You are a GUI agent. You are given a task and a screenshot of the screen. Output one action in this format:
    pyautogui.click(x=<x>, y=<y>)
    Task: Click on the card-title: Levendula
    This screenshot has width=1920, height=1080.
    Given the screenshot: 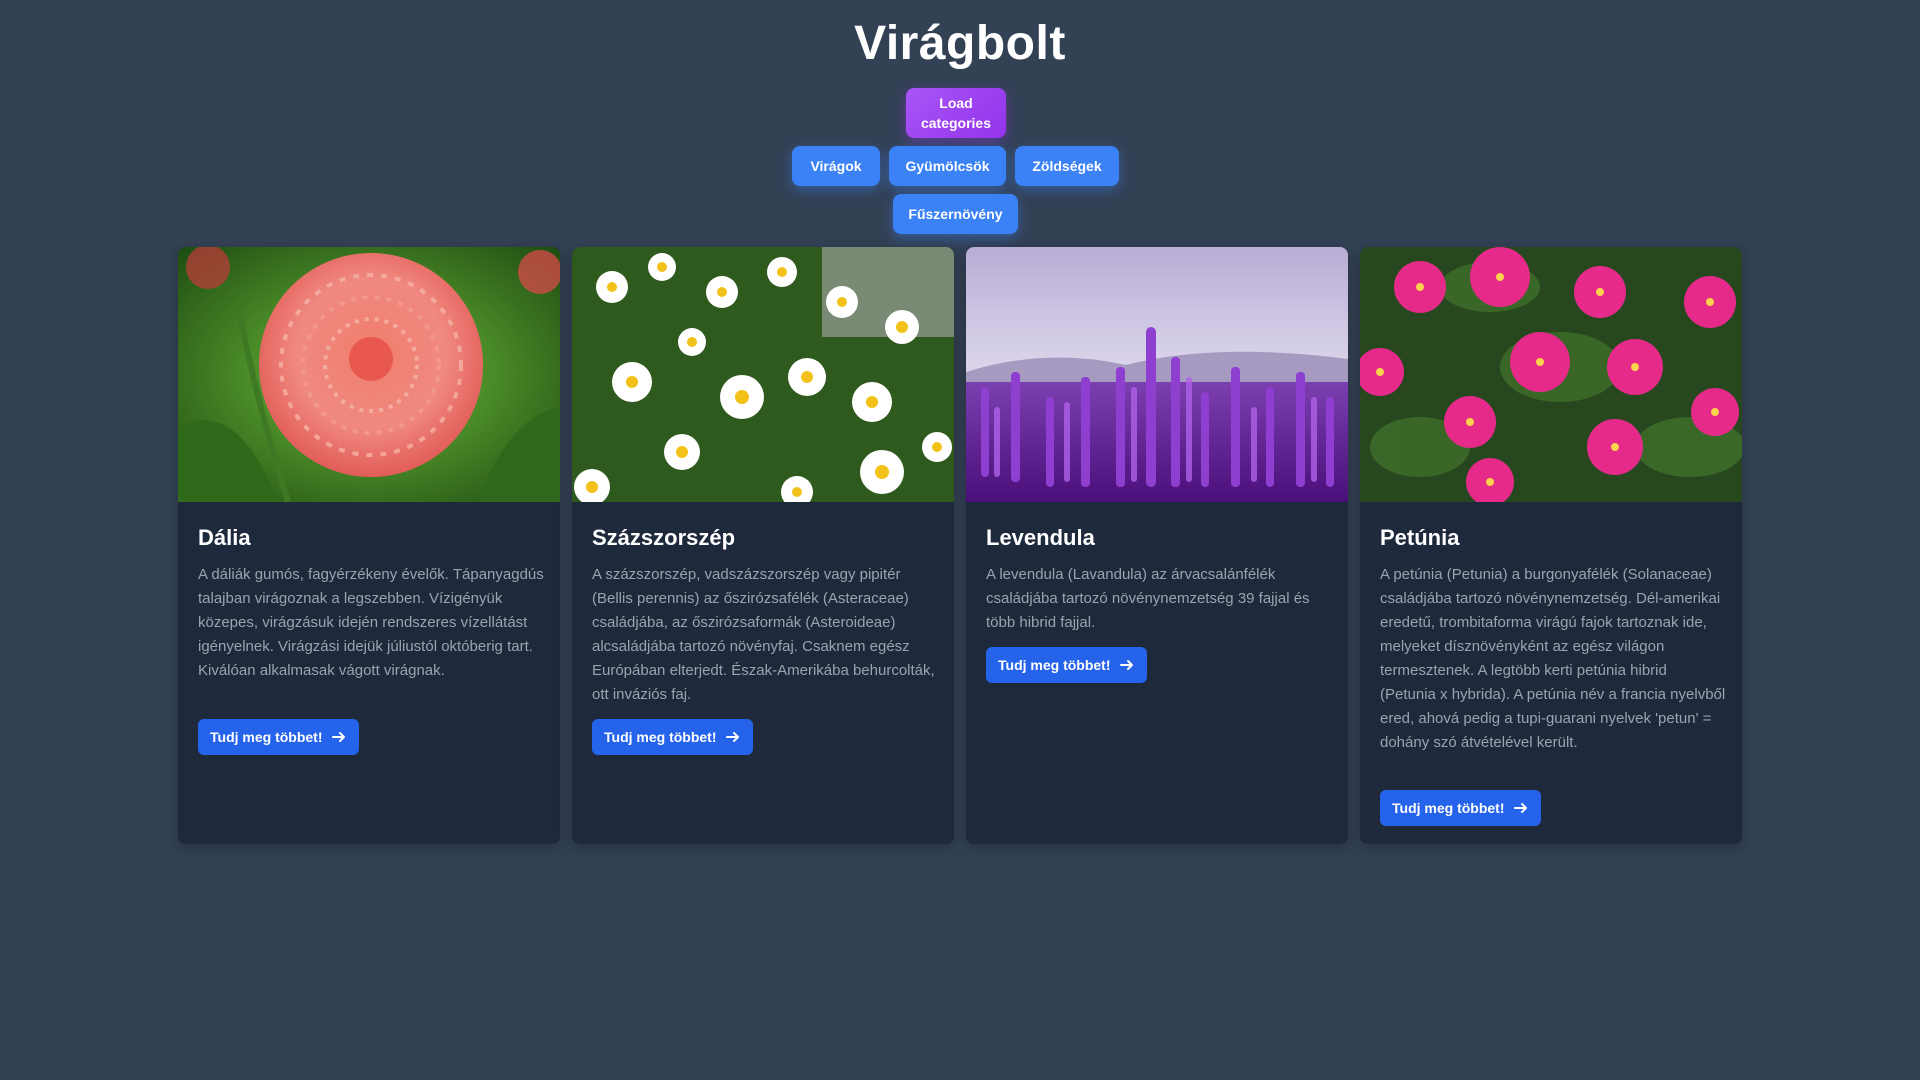 What is the action you would take?
    pyautogui.click(x=1040, y=537)
    